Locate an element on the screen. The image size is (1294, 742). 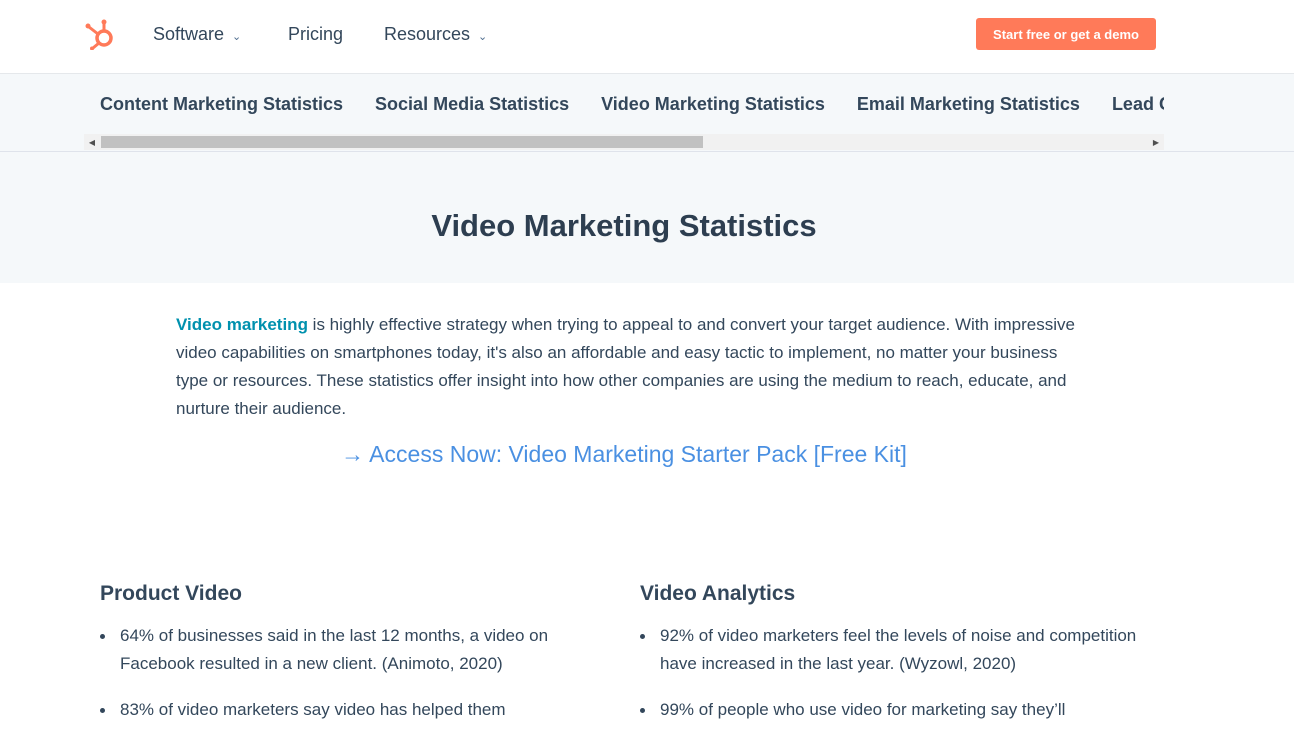
nav-pricing: Pricing is located at coordinates (315, 34).